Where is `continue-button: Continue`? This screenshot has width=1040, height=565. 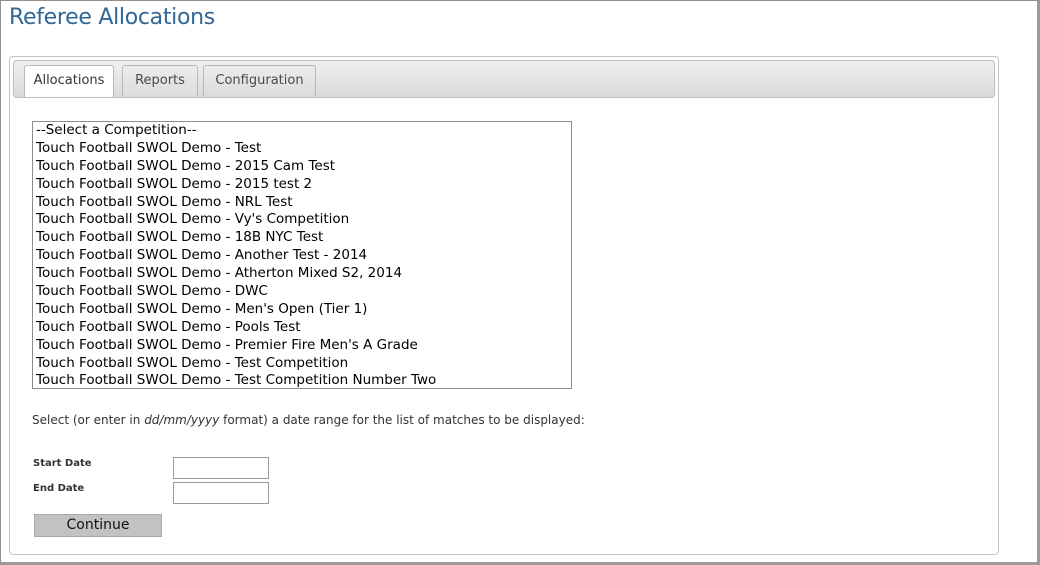
continue-button: Continue is located at coordinates (98, 525).